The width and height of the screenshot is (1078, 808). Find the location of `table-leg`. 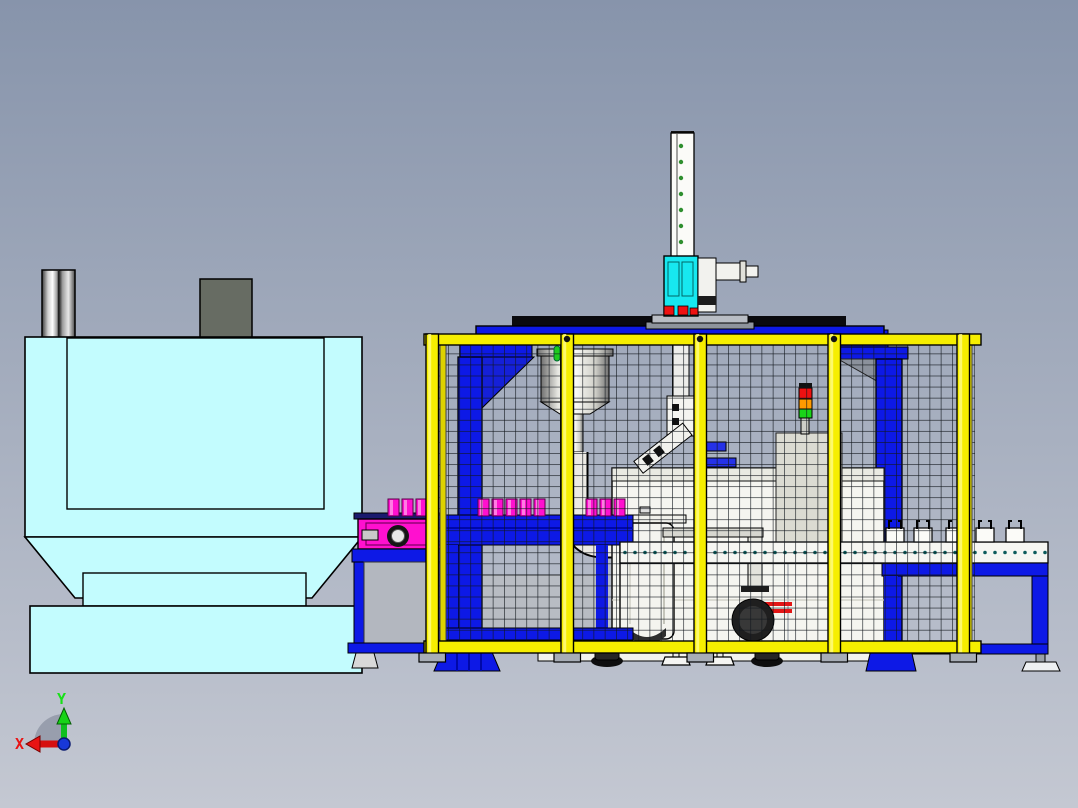

table-leg is located at coordinates (359, 604).